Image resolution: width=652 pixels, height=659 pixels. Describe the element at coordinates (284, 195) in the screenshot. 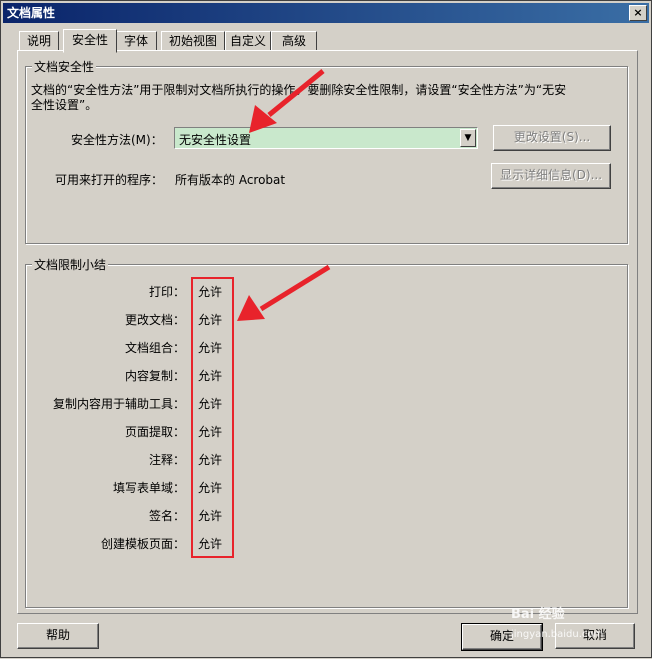

I see `annotation-arrows` at that location.